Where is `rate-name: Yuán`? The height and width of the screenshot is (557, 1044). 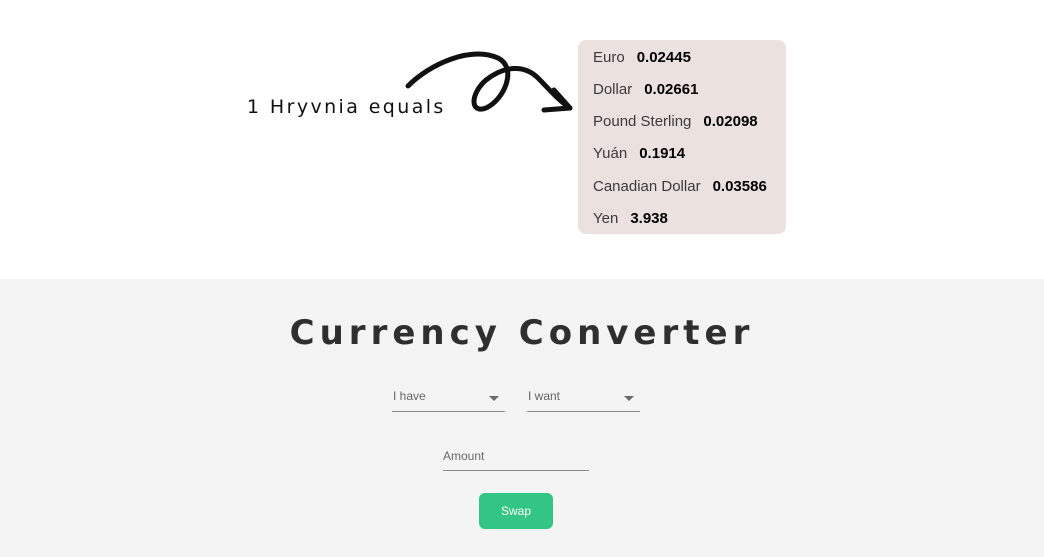 rate-name: Yuán is located at coordinates (610, 153).